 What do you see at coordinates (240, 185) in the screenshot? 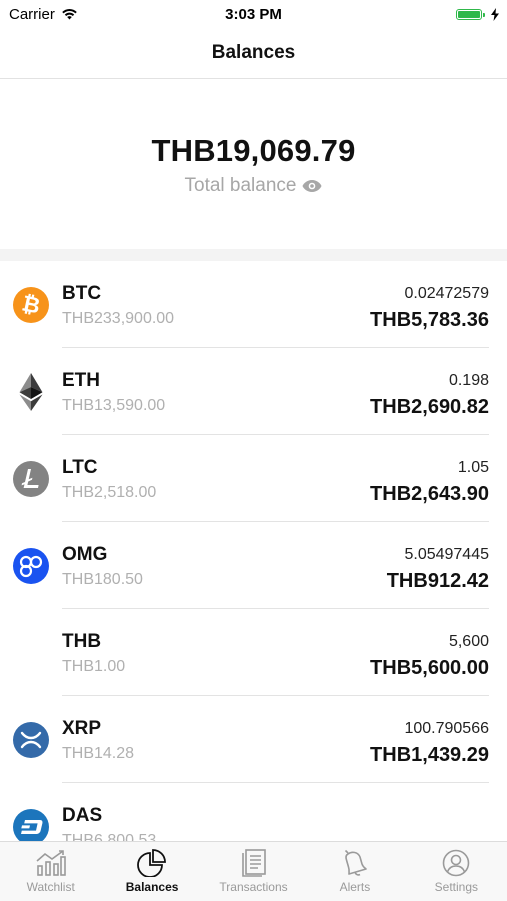
I see `total-balance-label: Total balance` at bounding box center [240, 185].